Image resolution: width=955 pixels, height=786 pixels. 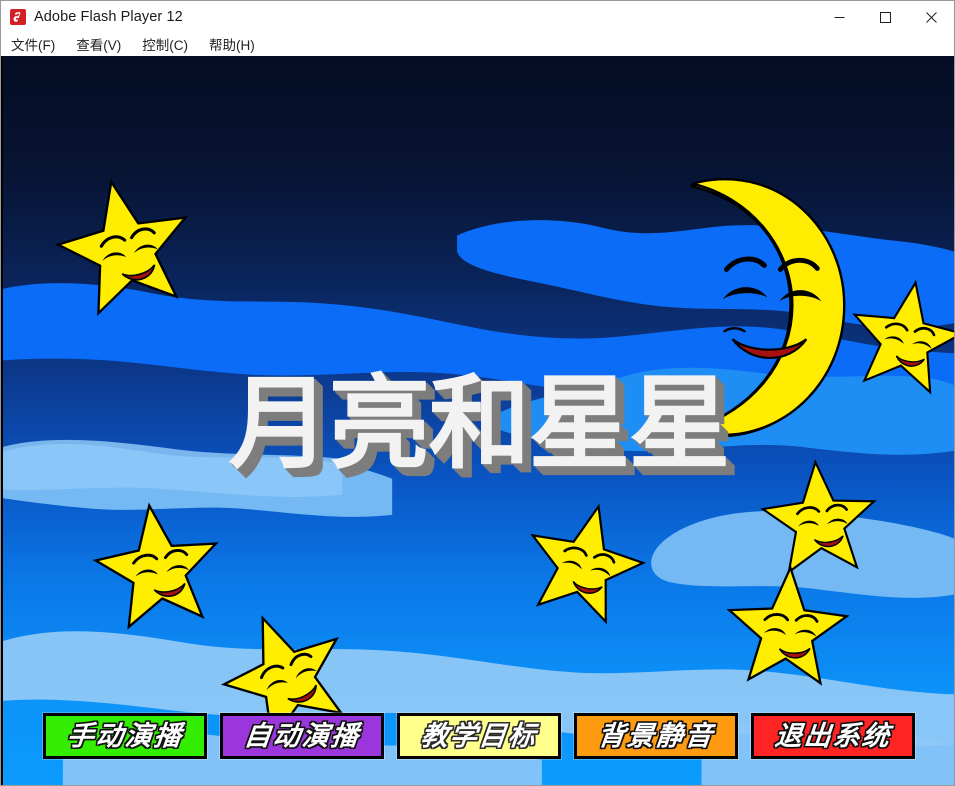 I want to click on teaching-goal-label: 教学目标, so click(x=478, y=736).